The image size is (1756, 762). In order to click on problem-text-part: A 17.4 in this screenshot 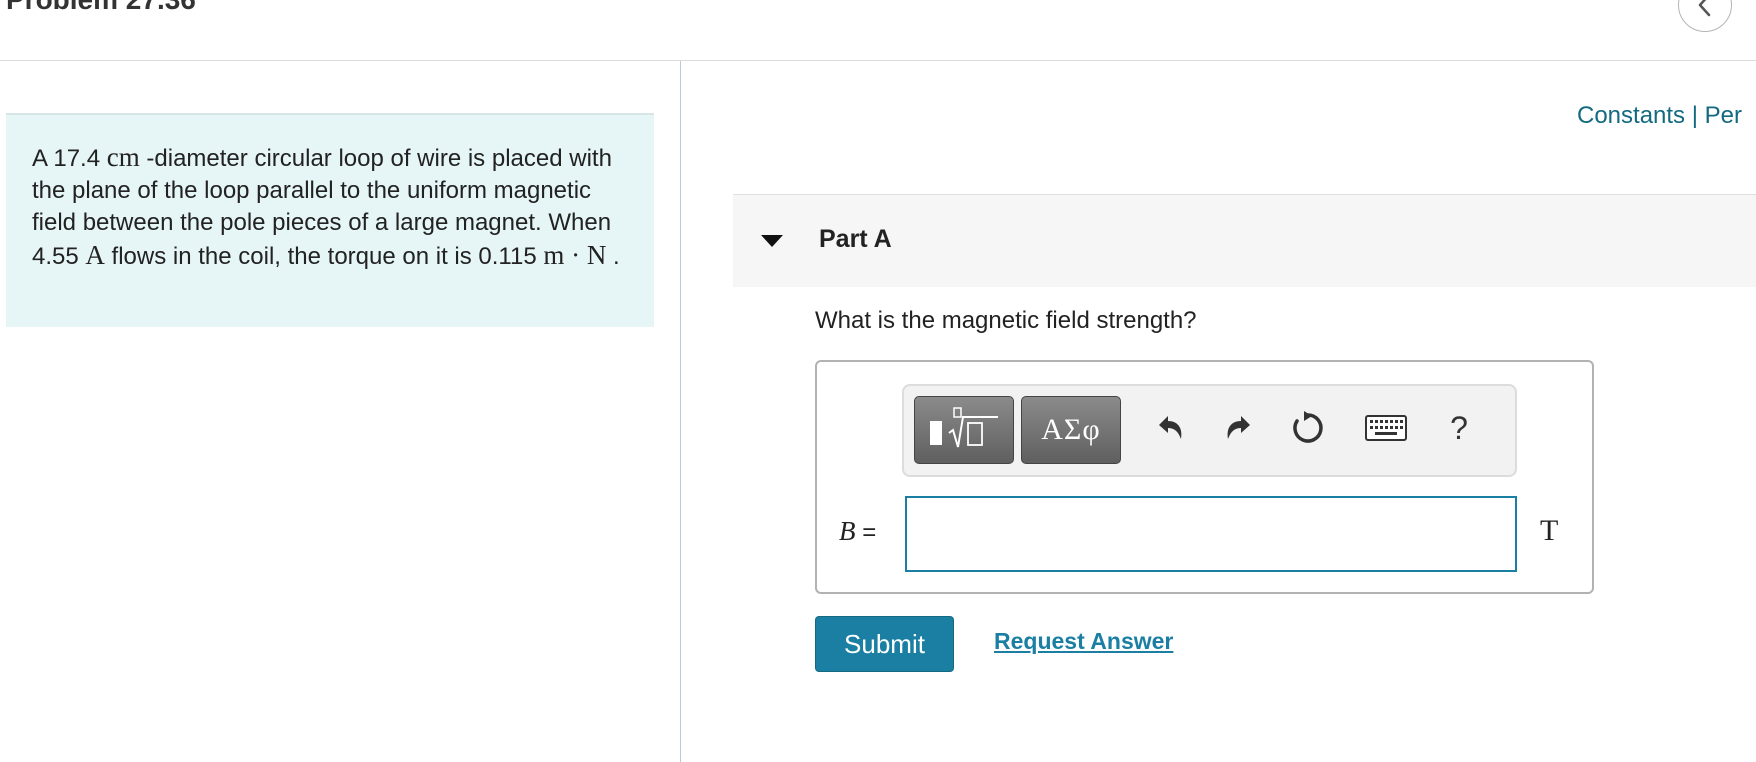, I will do `click(69, 158)`.